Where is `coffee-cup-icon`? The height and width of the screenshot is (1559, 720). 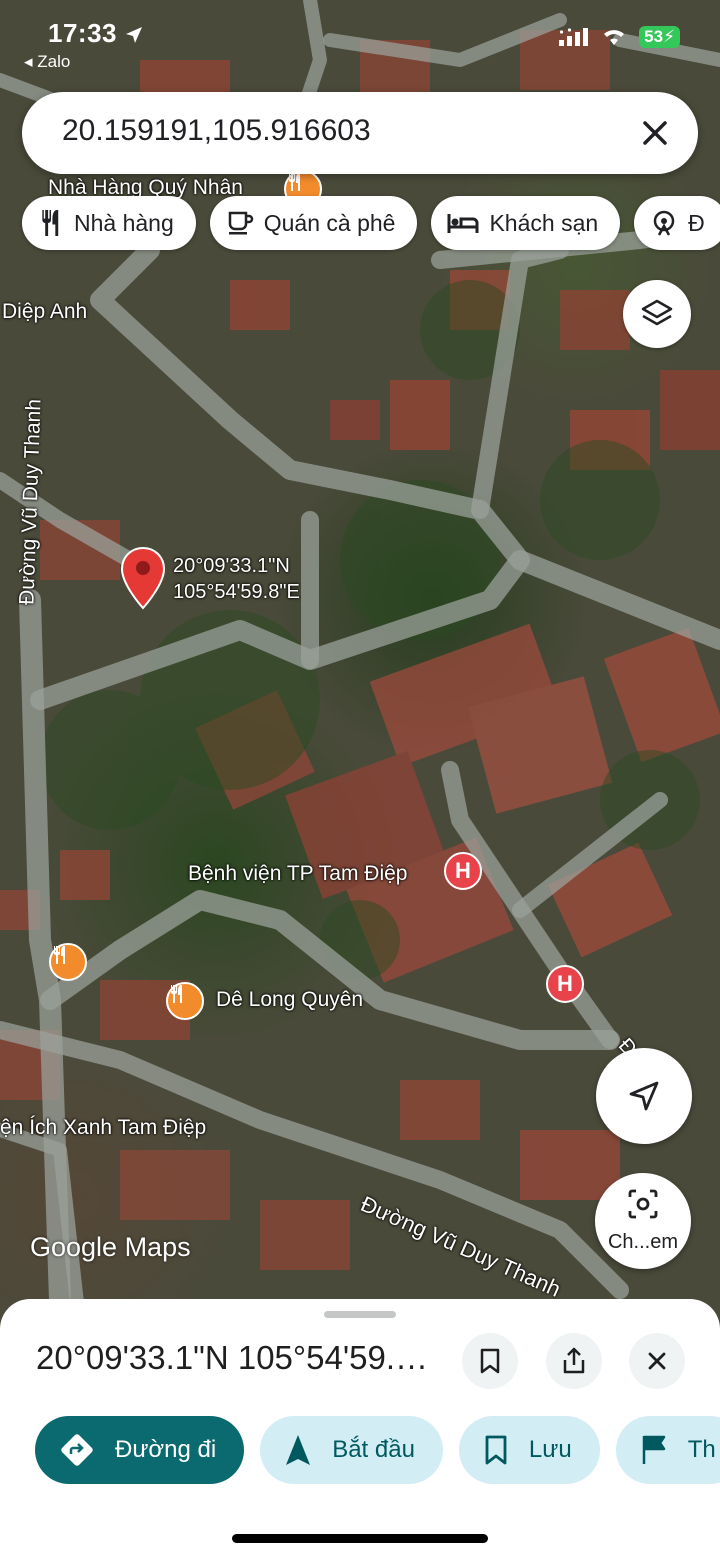
coffee-cup-icon is located at coordinates (240, 223).